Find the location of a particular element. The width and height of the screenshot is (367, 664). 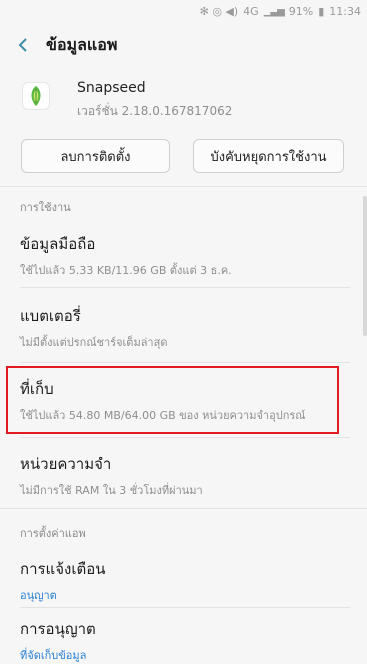

back-button is located at coordinates (23, 45).